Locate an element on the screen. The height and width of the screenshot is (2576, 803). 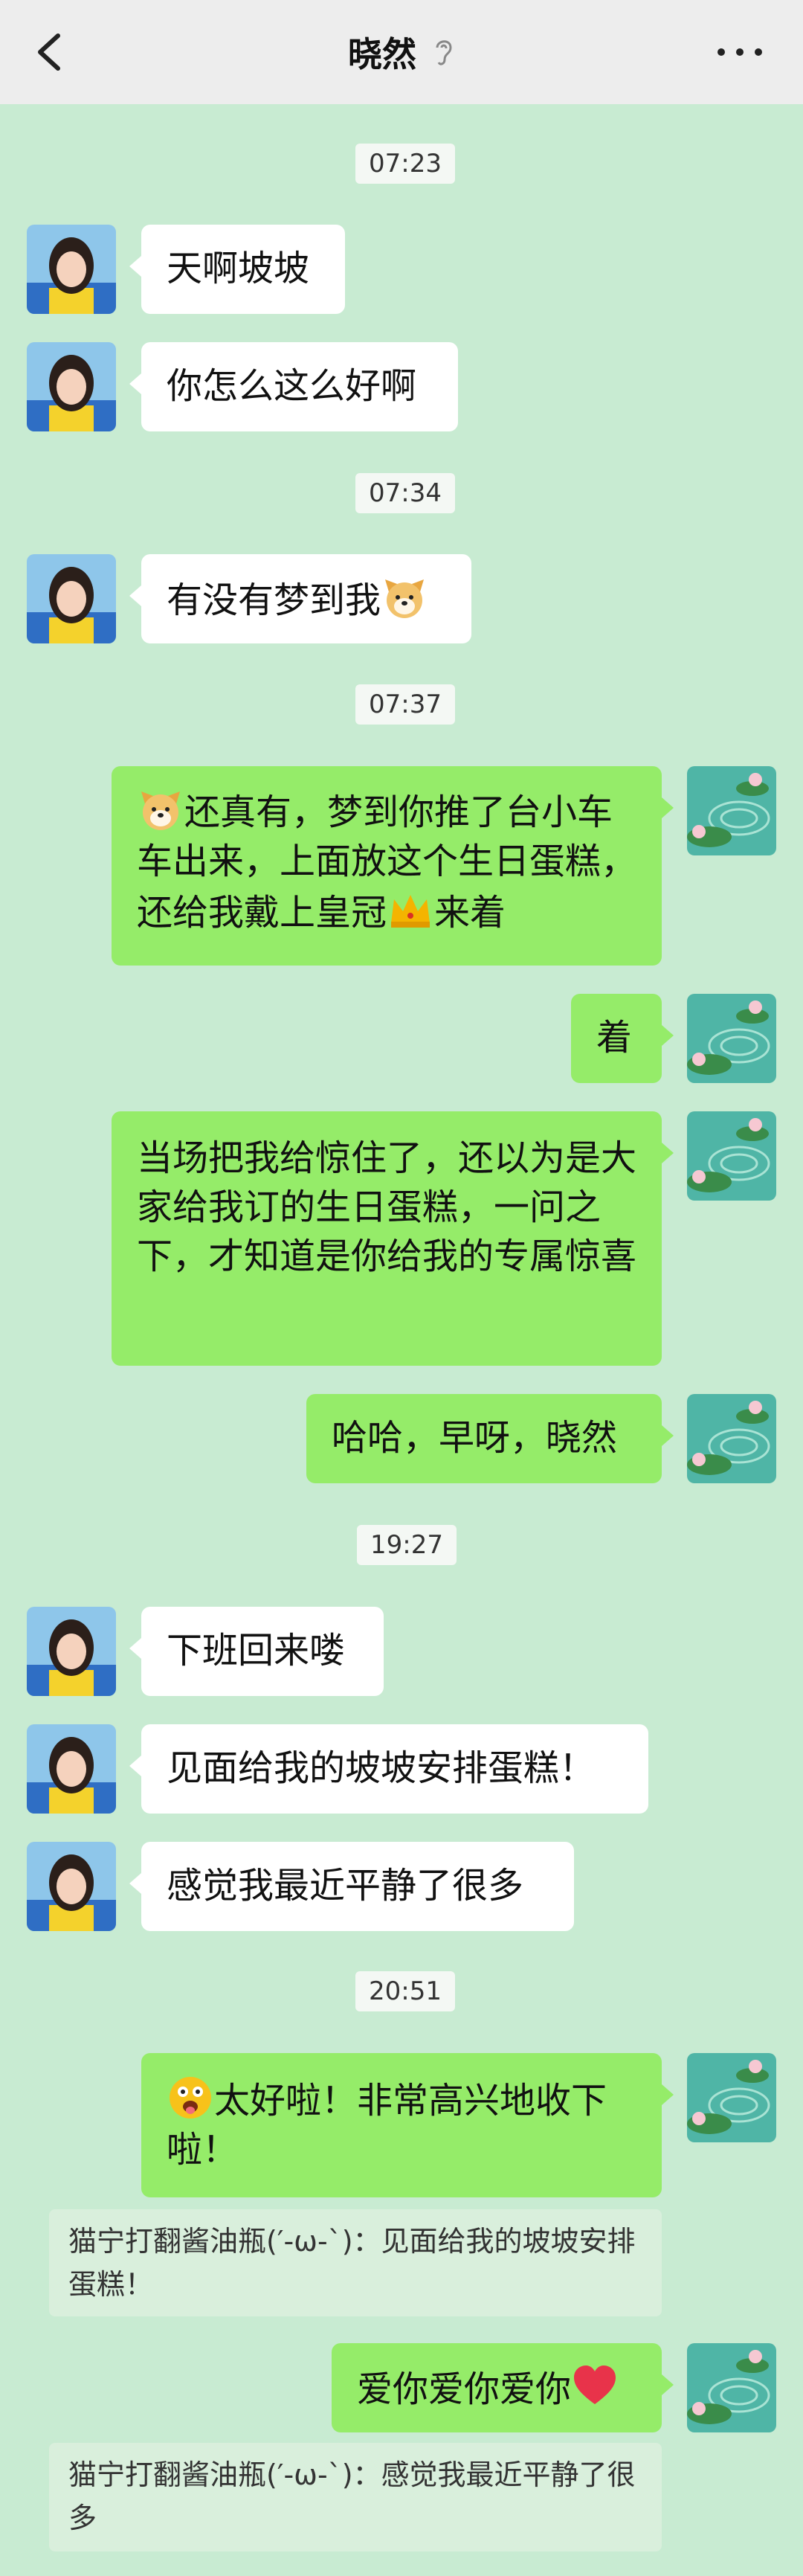
incoming-message: 下班回来喽 is located at coordinates (256, 1651).